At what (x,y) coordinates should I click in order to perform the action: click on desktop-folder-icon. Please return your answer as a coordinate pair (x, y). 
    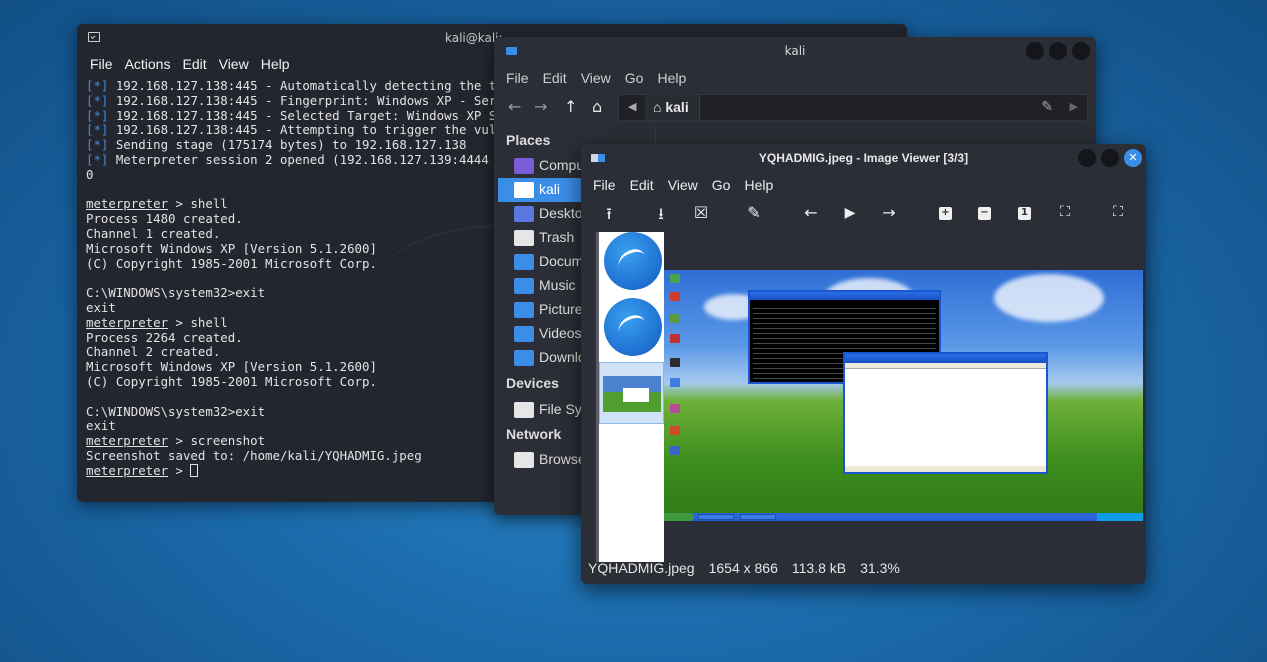
    Looking at the image, I should click on (524, 214).